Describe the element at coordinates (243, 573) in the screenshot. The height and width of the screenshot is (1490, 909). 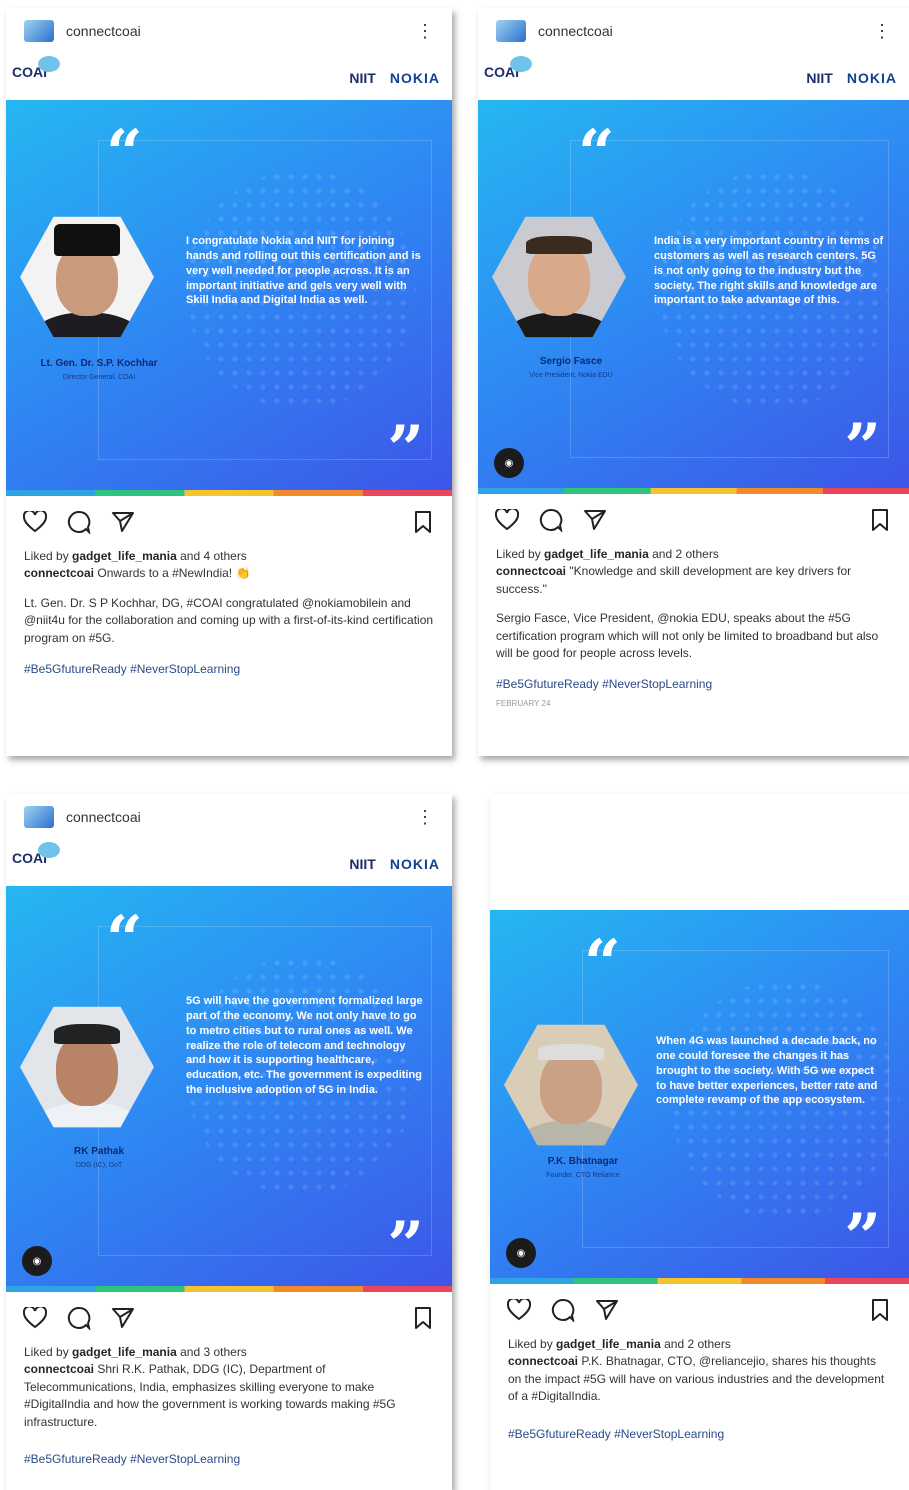
I see `clap-emoji: 👏` at that location.